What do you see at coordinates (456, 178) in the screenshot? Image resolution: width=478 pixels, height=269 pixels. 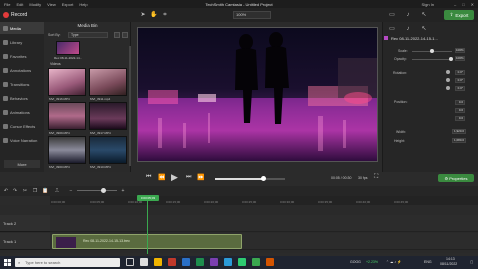 I see `properties-button: ⚙ Properties` at bounding box center [456, 178].